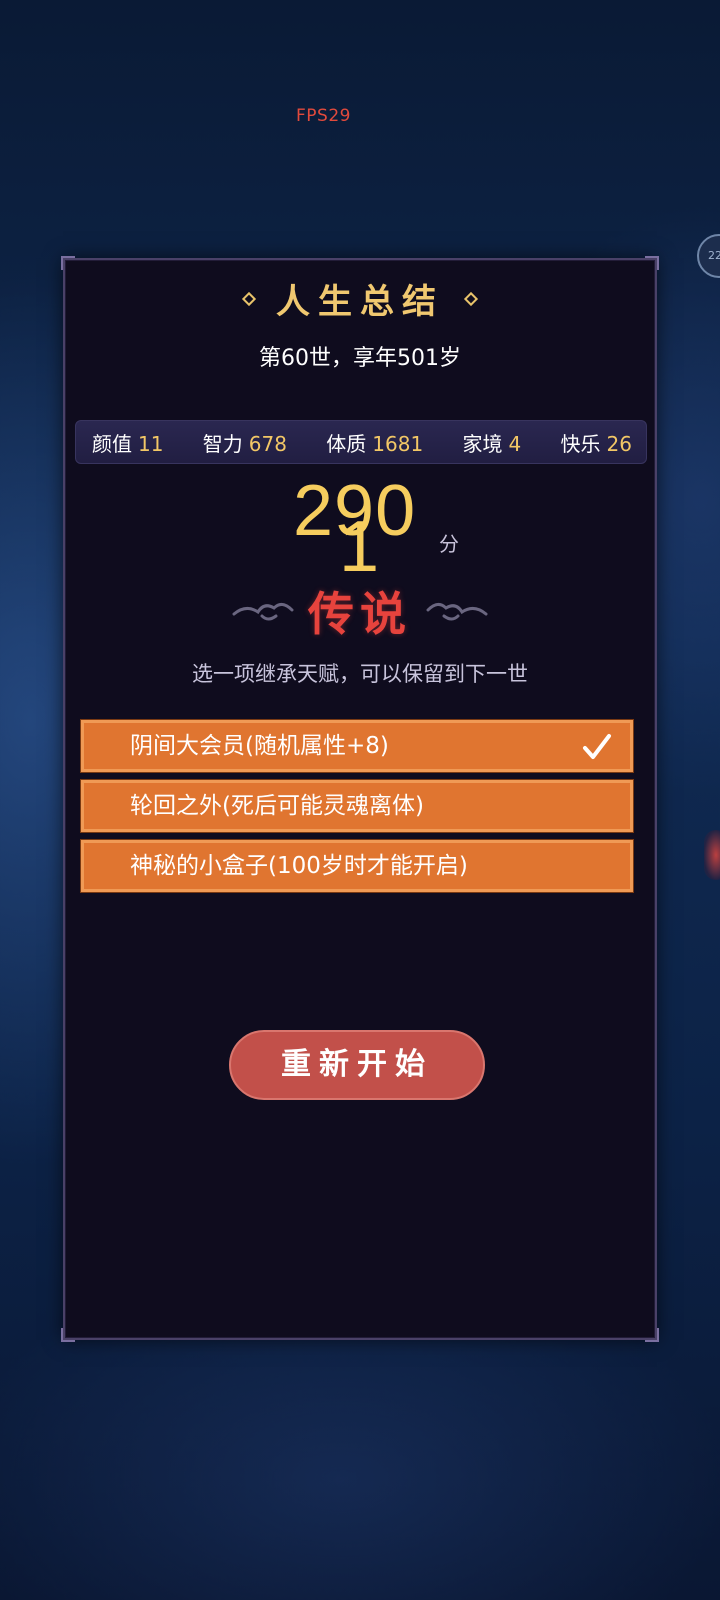 This screenshot has height=1600, width=720. What do you see at coordinates (597, 746) in the screenshot?
I see `check-icon` at bounding box center [597, 746].